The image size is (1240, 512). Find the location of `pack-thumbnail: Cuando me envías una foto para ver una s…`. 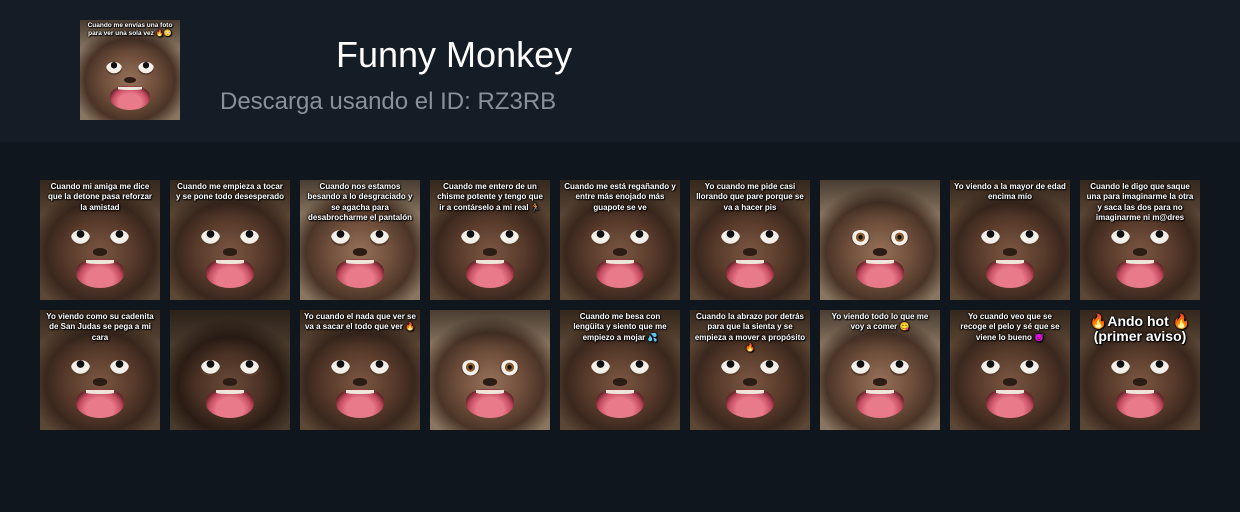

pack-thumbnail: Cuando me envías una foto para ver una s… is located at coordinates (130, 70).